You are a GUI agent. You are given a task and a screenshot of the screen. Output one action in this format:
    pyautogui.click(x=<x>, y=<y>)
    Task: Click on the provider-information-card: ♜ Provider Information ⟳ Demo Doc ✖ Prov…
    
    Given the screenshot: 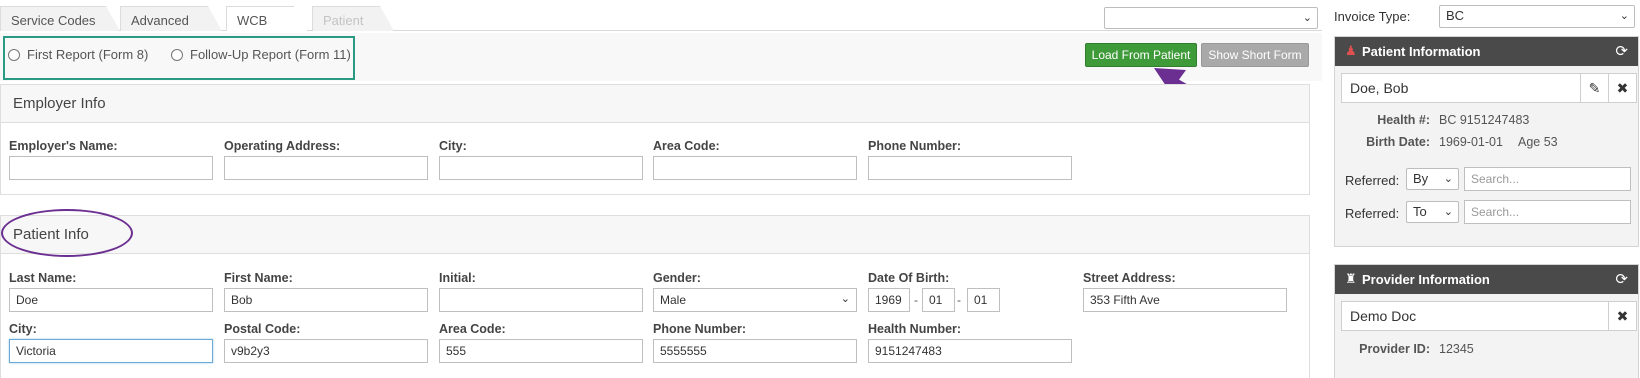 What is the action you would take?
    pyautogui.click(x=1486, y=321)
    